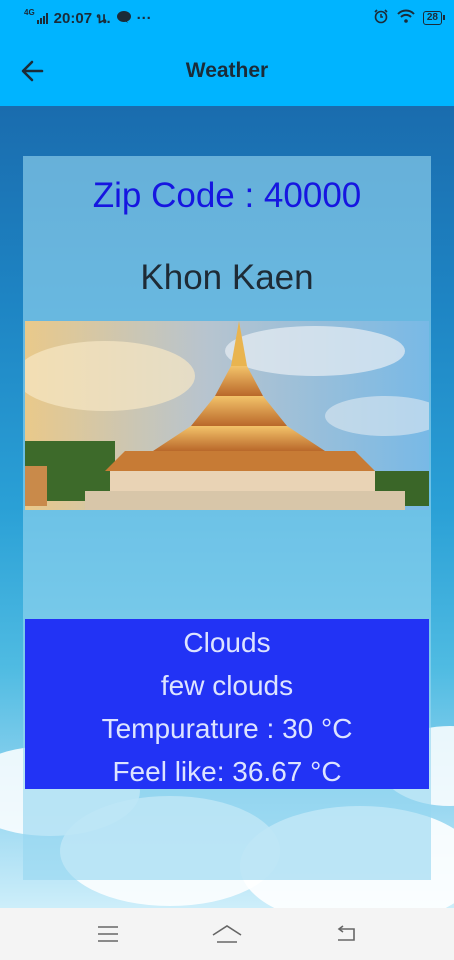  I want to click on return-icon, so click(346, 933).